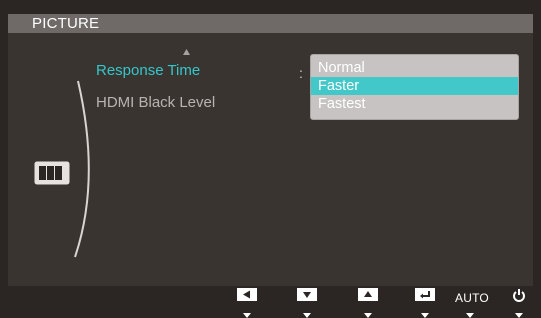 This screenshot has height=318, width=541. Describe the element at coordinates (414, 68) in the screenshot. I see `dropdown-option-normal: Normal` at that location.